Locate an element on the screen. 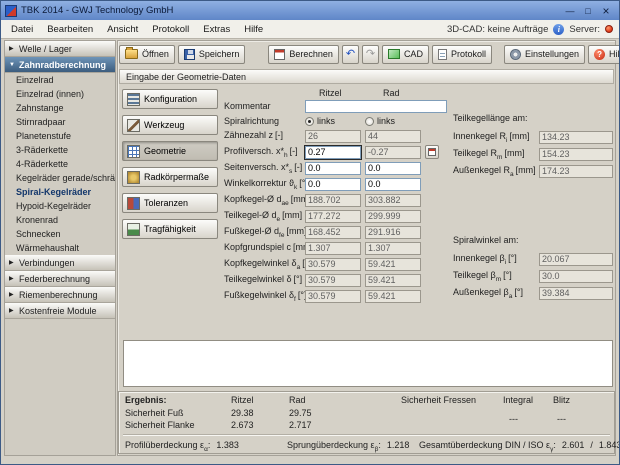 The height and width of the screenshot is (465, 620). row-label-sub: a is located at coordinates (512, 174).